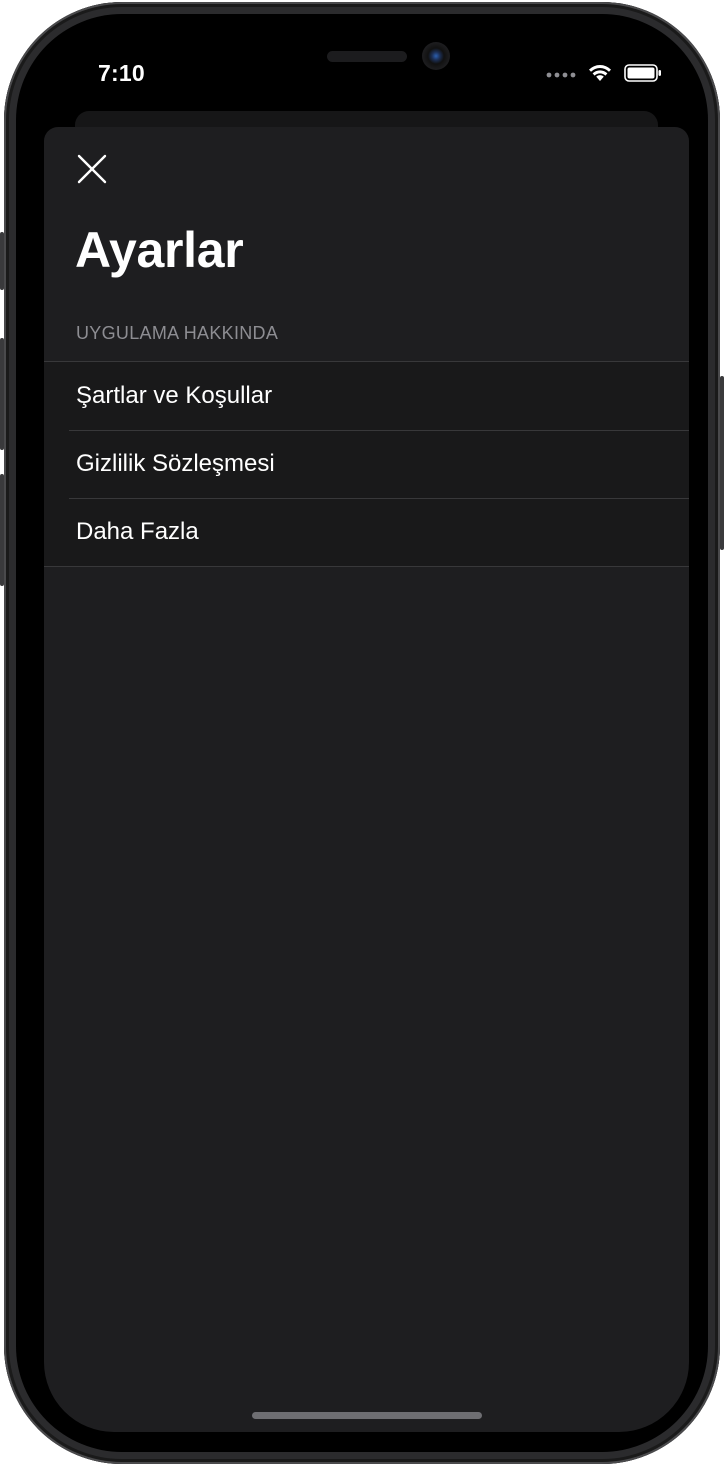 This screenshot has height=1467, width=725. I want to click on volume-up-button, so click(2, 394).